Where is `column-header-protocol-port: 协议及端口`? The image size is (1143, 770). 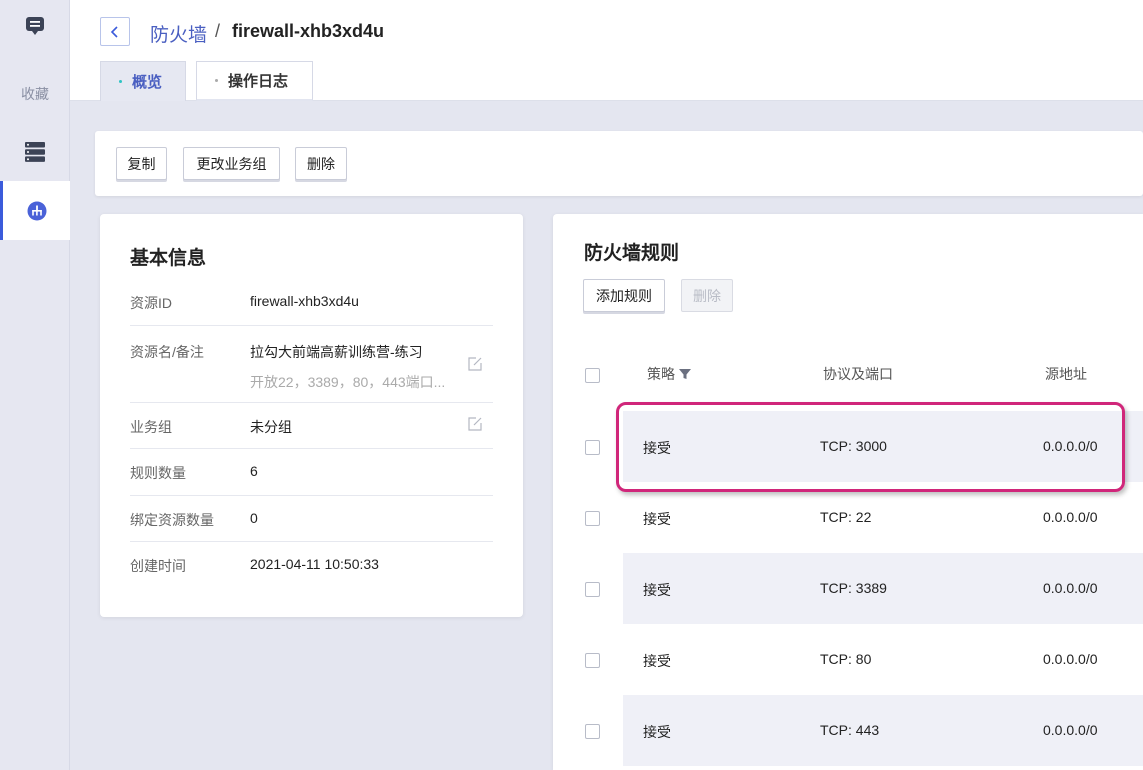
column-header-protocol-port: 协议及端口 is located at coordinates (858, 374).